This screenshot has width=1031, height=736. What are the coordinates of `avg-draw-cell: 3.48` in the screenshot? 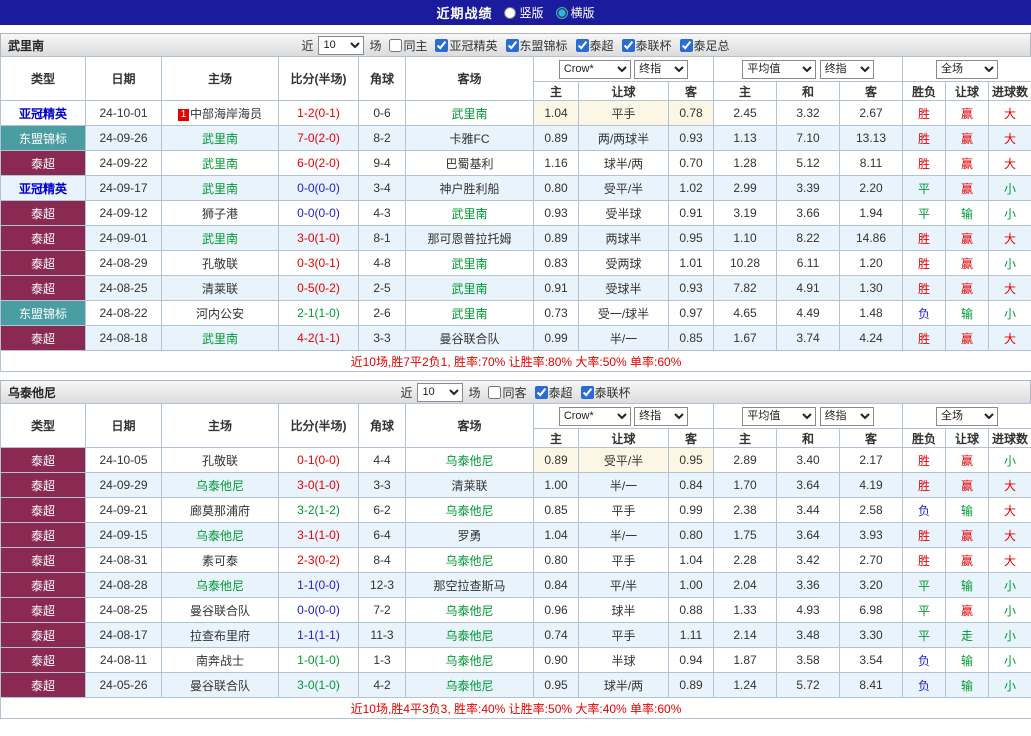 It's located at (808, 635).